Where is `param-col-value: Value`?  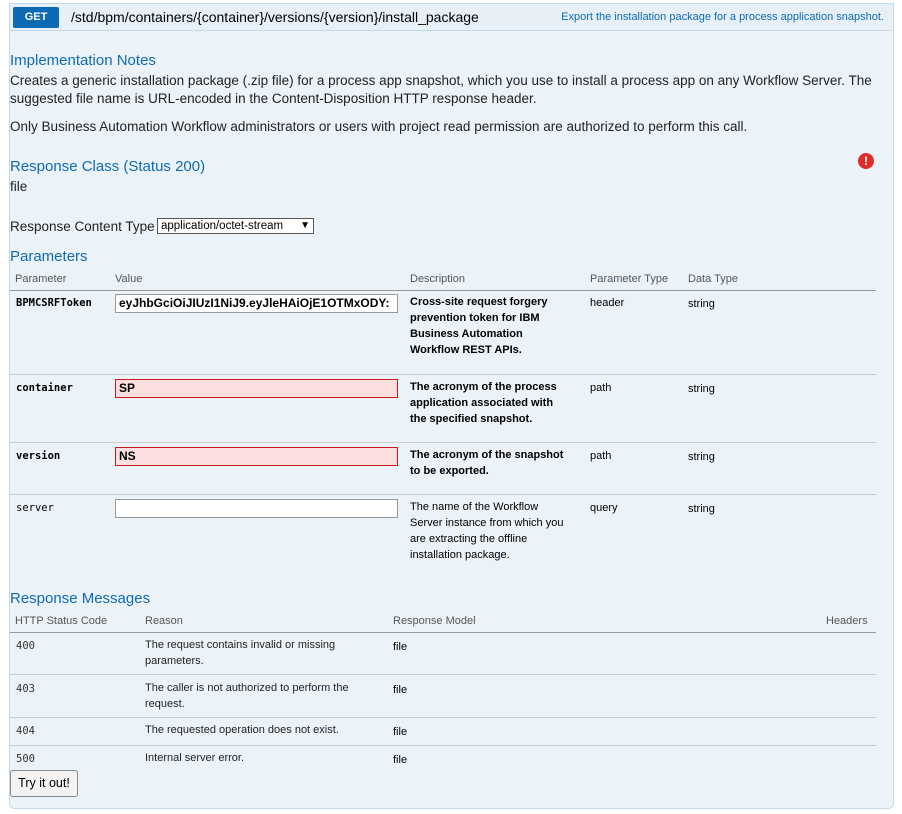
param-col-value: Value is located at coordinates (129, 279).